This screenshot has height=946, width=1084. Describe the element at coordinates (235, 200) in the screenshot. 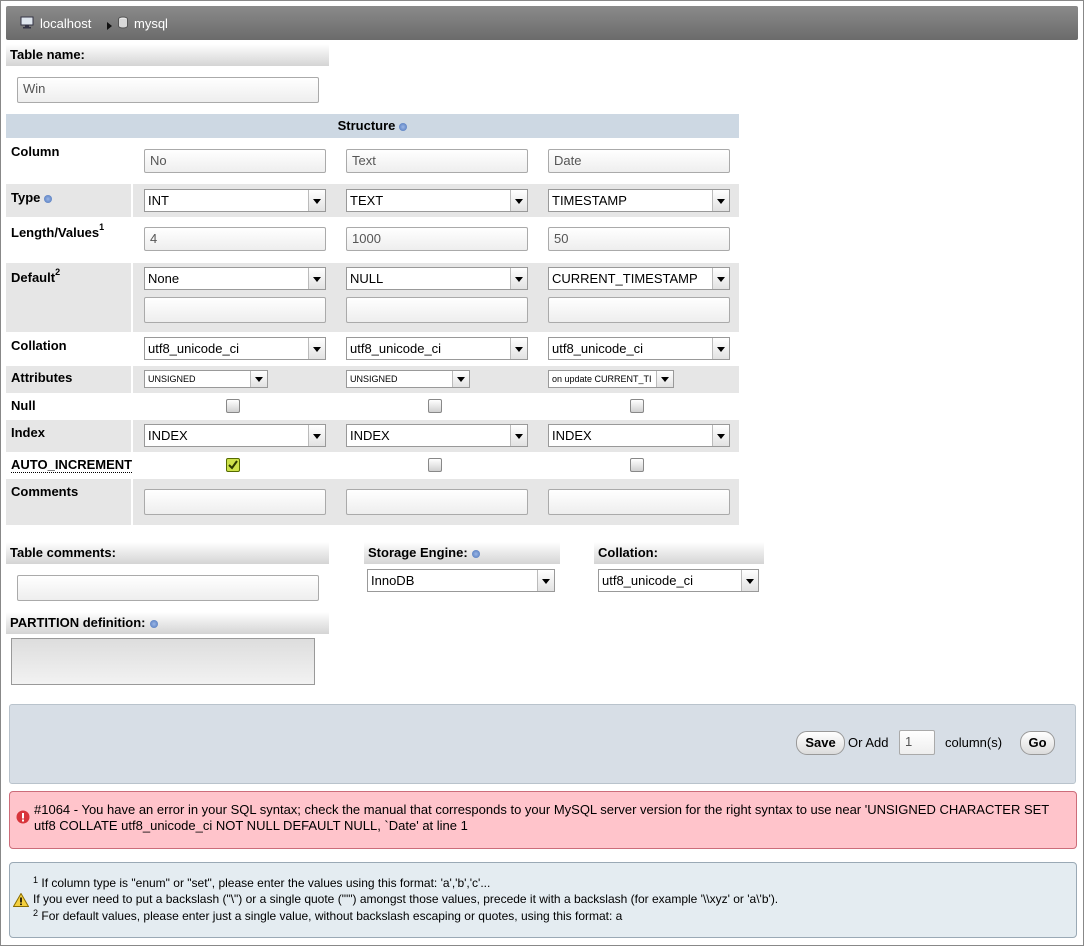

I see `column-type-select: INT` at that location.